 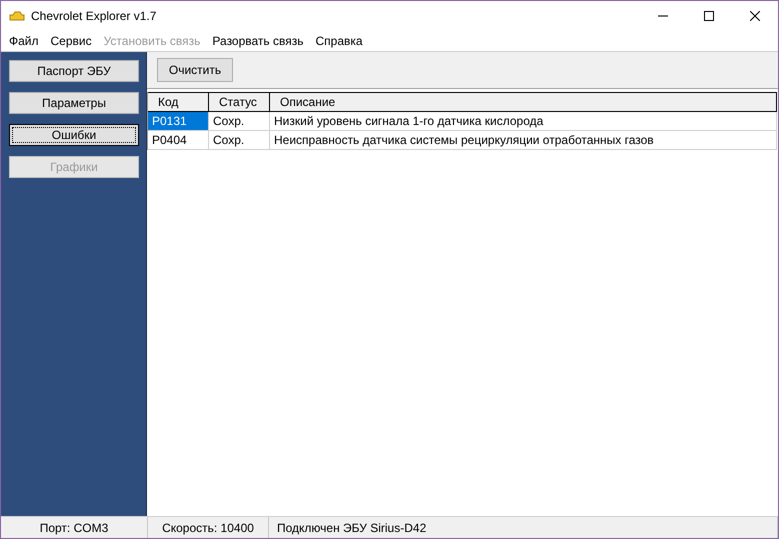 What do you see at coordinates (94, 16) in the screenshot?
I see `window-title: Chevrolet Explorer v1.7` at bounding box center [94, 16].